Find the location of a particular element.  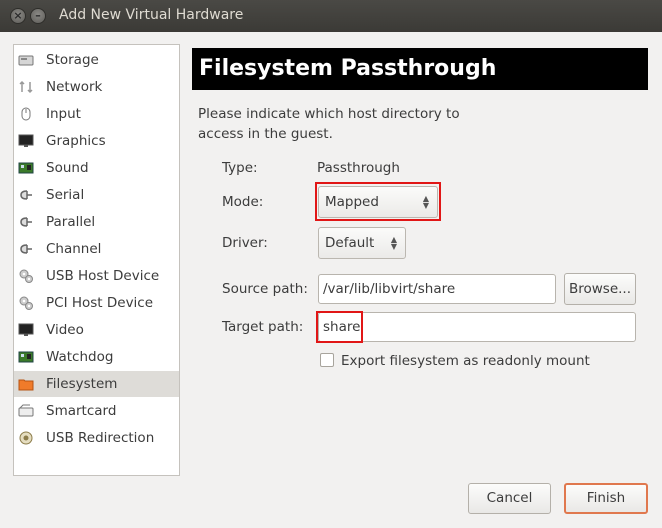

usb-redirection-icon is located at coordinates (26, 438).